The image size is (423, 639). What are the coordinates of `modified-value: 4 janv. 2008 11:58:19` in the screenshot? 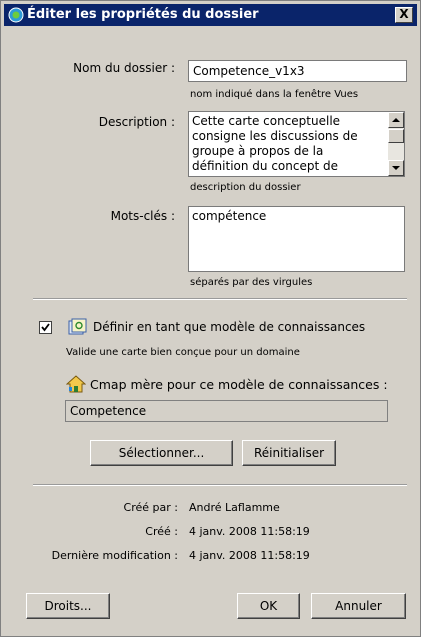 It's located at (249, 555).